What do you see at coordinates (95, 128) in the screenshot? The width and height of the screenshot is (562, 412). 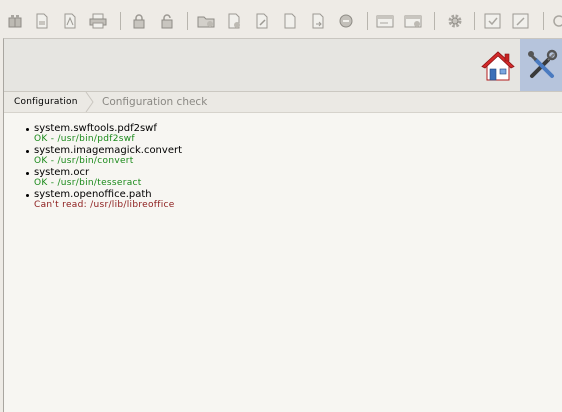 I see `check-key: system.swftools.pdf2swf` at bounding box center [95, 128].